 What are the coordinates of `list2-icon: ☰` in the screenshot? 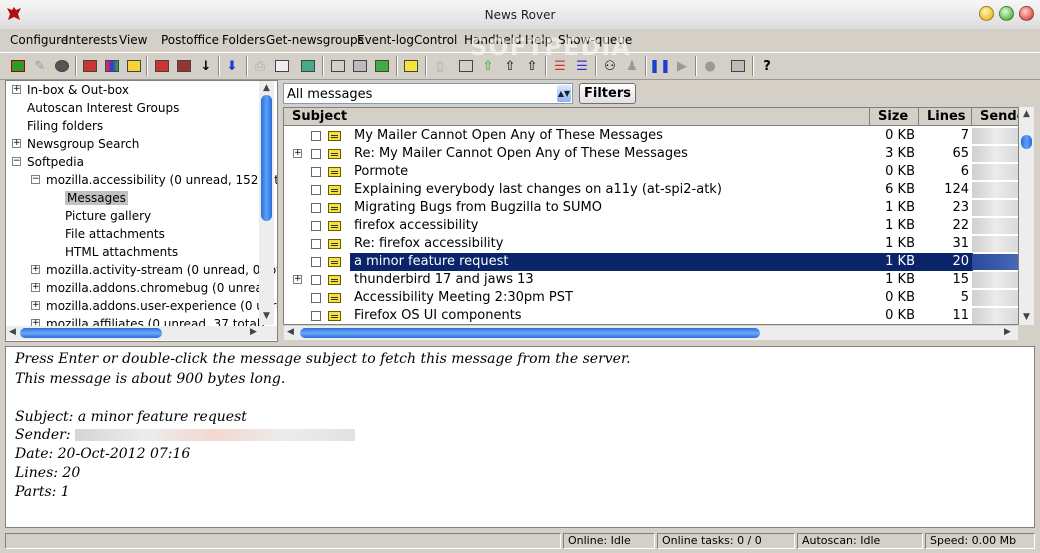 It's located at (582, 66).